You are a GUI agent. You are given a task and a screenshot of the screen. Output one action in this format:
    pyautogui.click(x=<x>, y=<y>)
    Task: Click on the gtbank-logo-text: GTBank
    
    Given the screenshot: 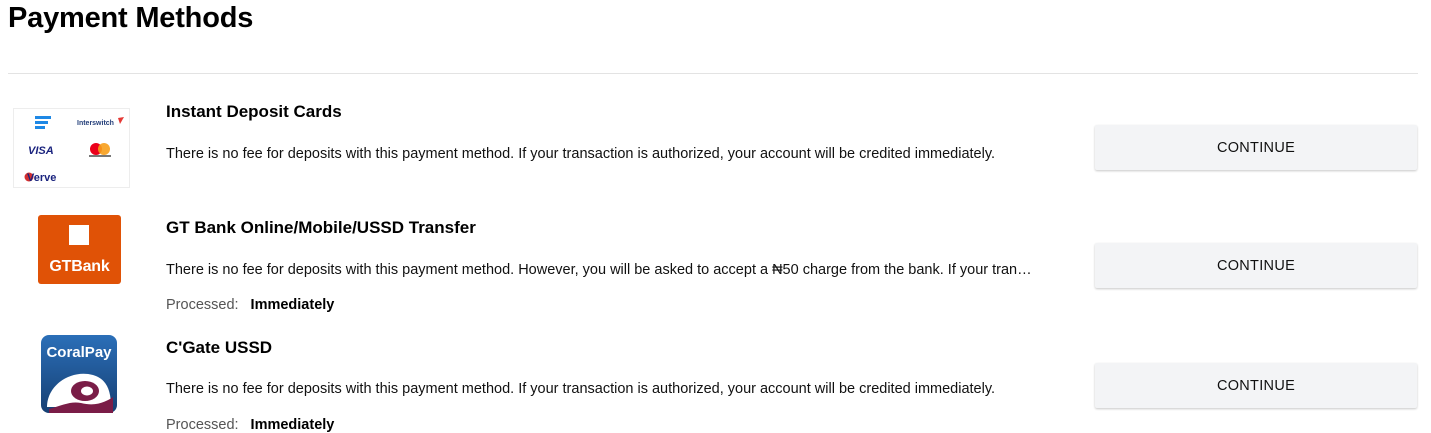 What is the action you would take?
    pyautogui.click(x=79, y=266)
    